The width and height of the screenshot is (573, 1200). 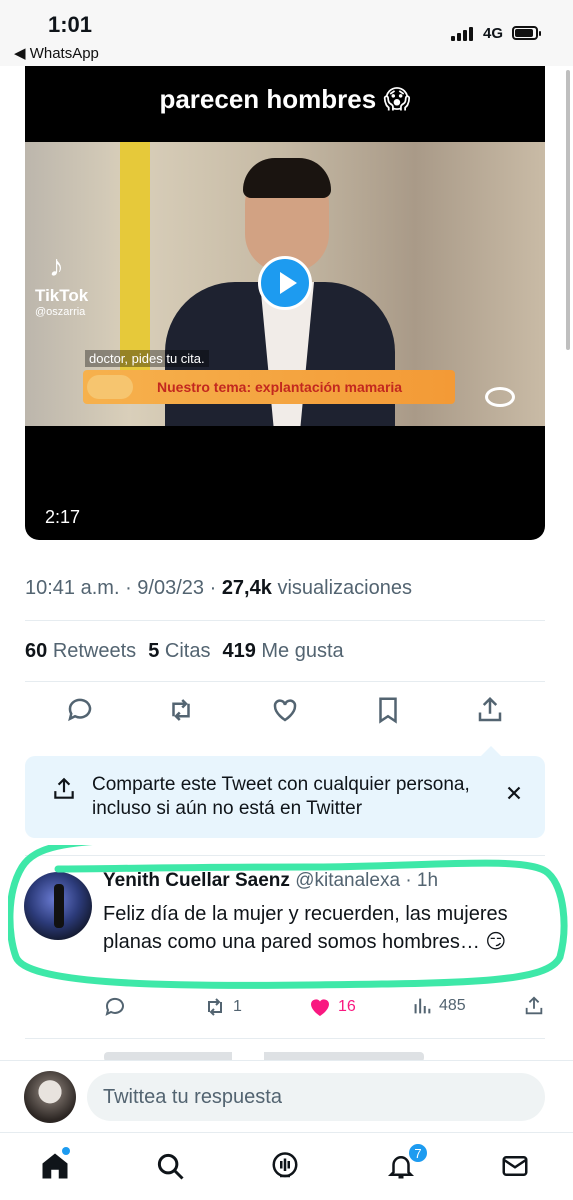 What do you see at coordinates (286, 33) in the screenshot?
I see `status-bar: 1:01 ◀ WhatsApp 4G` at bounding box center [286, 33].